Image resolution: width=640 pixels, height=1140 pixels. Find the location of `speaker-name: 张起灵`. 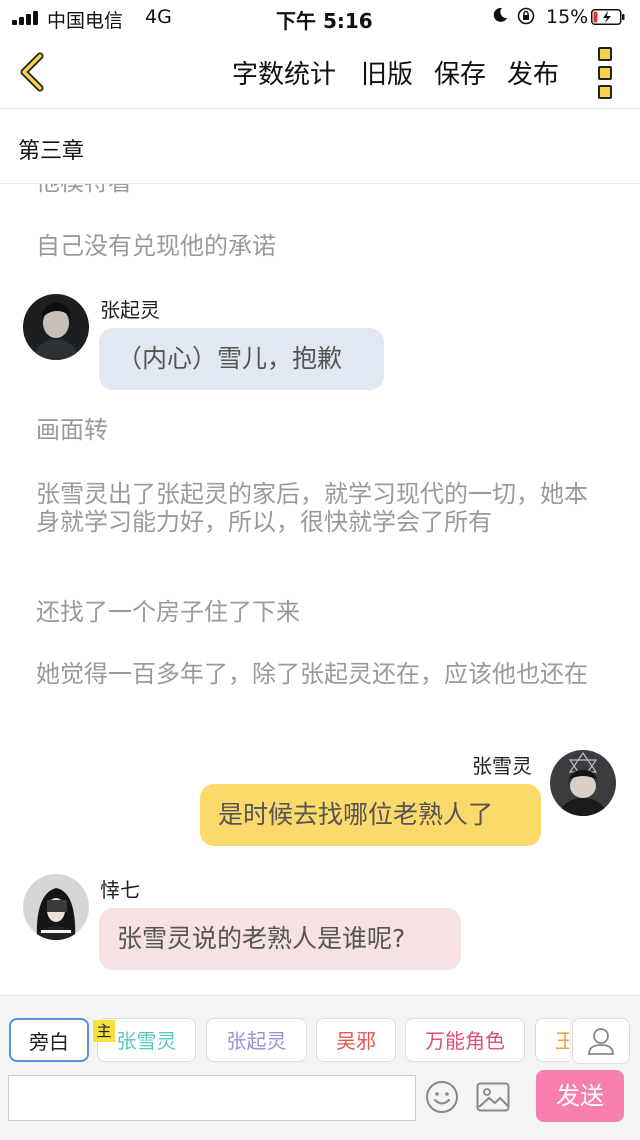

speaker-name: 张起灵 is located at coordinates (130, 310).